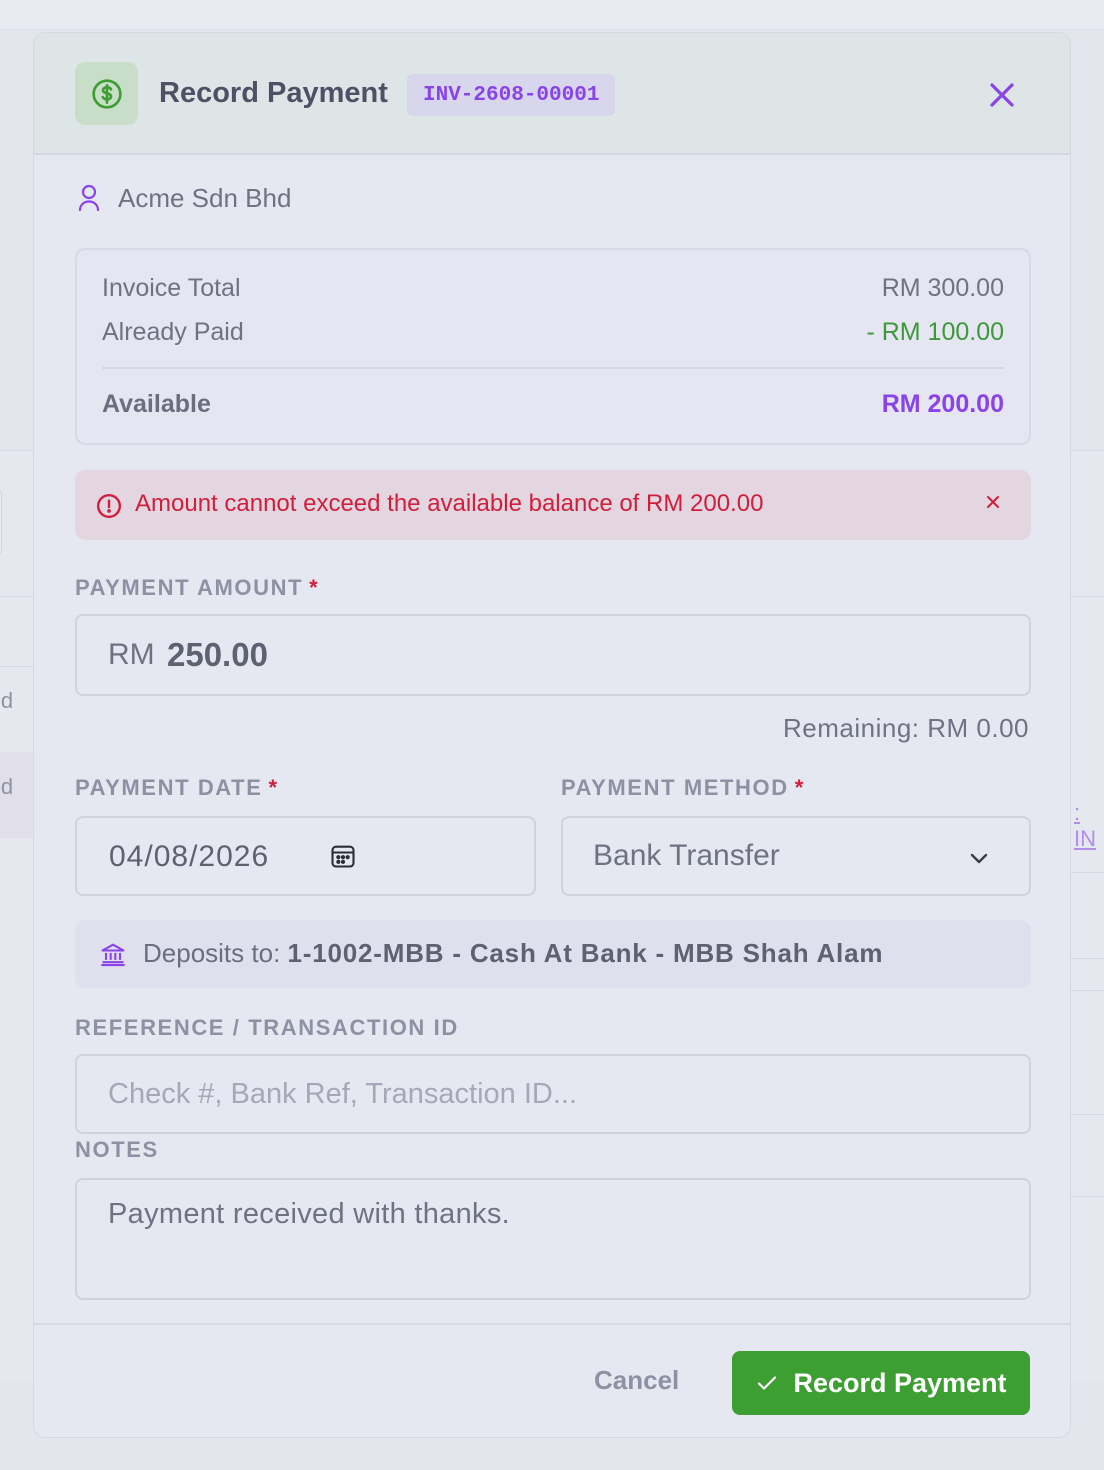 The width and height of the screenshot is (1104, 1470). I want to click on payment-method-value: Bank Transfer, so click(686, 855).